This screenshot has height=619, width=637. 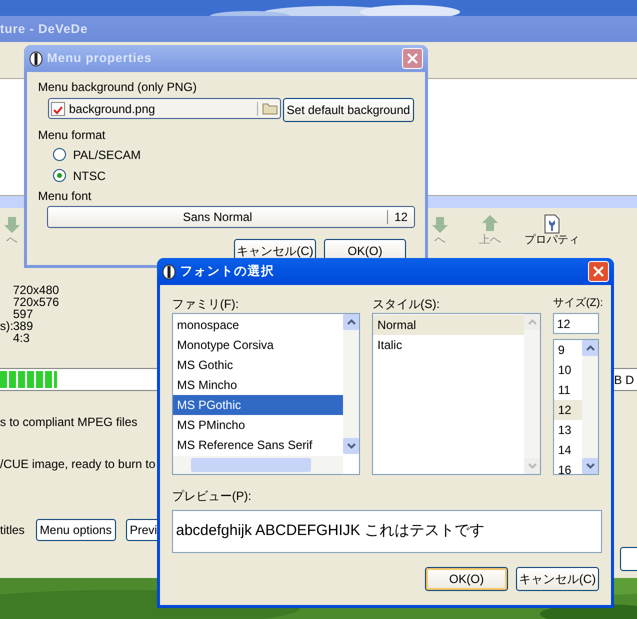 I want to click on field-label: ファミリ(F):, so click(x=206, y=304).